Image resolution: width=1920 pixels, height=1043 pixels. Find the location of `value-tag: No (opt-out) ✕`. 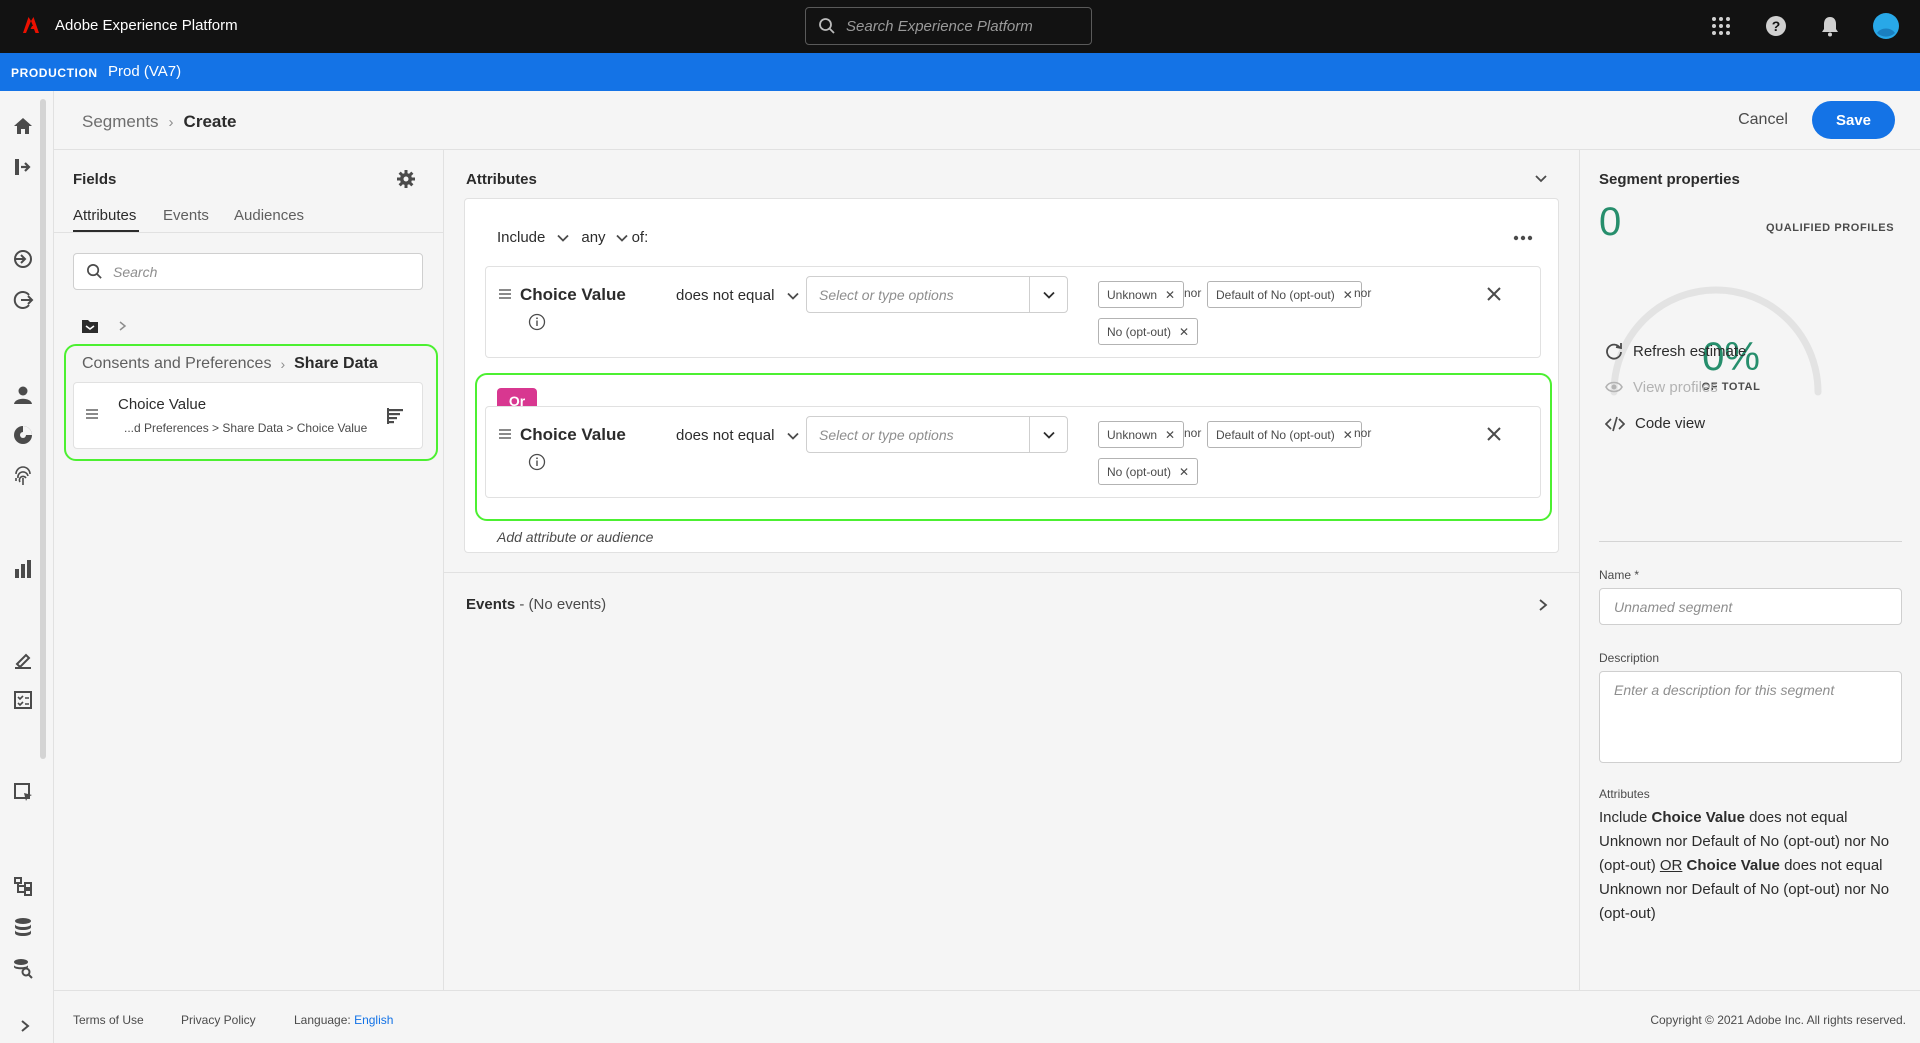

value-tag: No (opt-out) ✕ is located at coordinates (1148, 331).